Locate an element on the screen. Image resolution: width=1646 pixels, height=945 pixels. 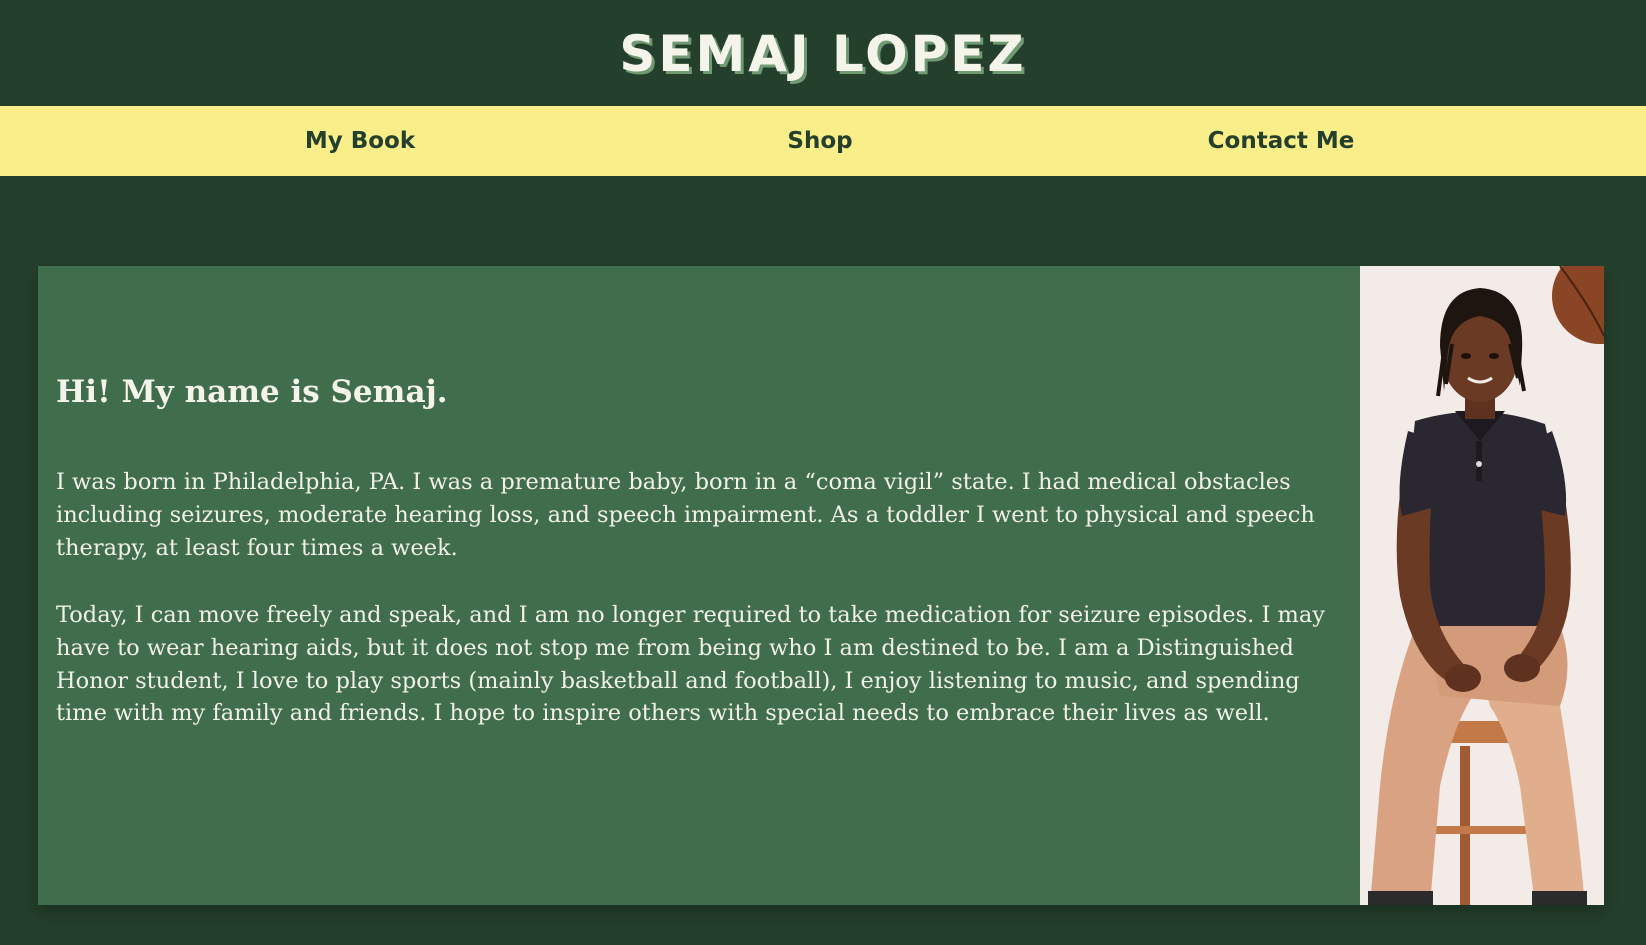
site-header: SEMAJ LOPEZ is located at coordinates (823, 53).